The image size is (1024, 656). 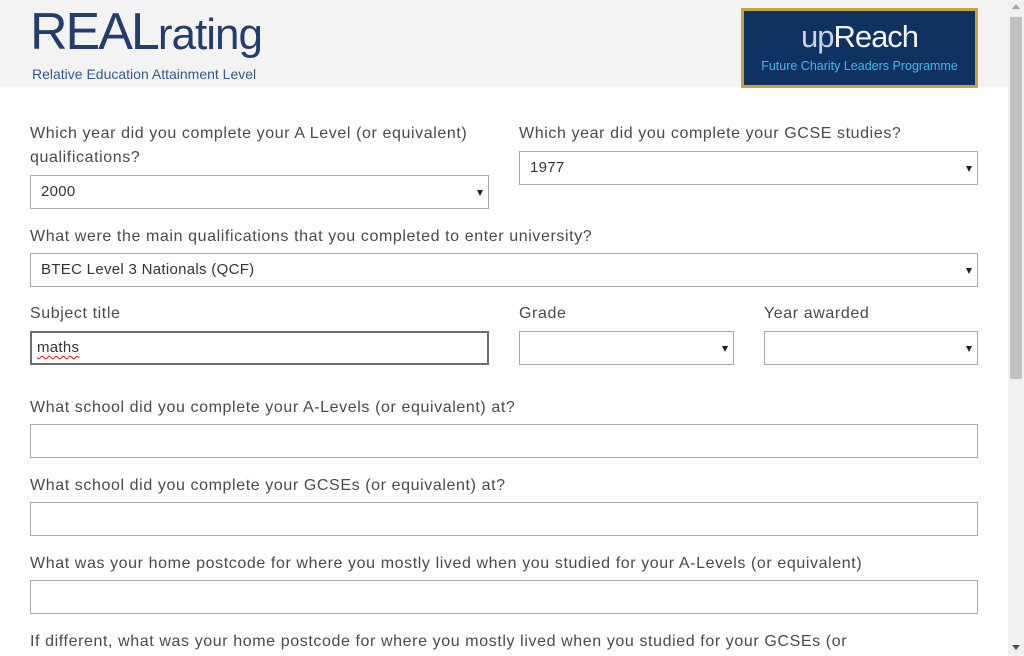 I want to click on gcse-school-input, so click(x=504, y=519).